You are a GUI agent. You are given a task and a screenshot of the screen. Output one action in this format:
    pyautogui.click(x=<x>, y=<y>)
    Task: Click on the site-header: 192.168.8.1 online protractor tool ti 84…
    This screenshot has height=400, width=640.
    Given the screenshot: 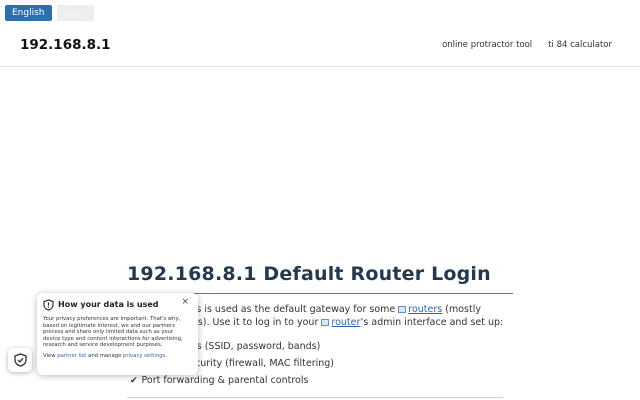 What is the action you would take?
    pyautogui.click(x=320, y=47)
    